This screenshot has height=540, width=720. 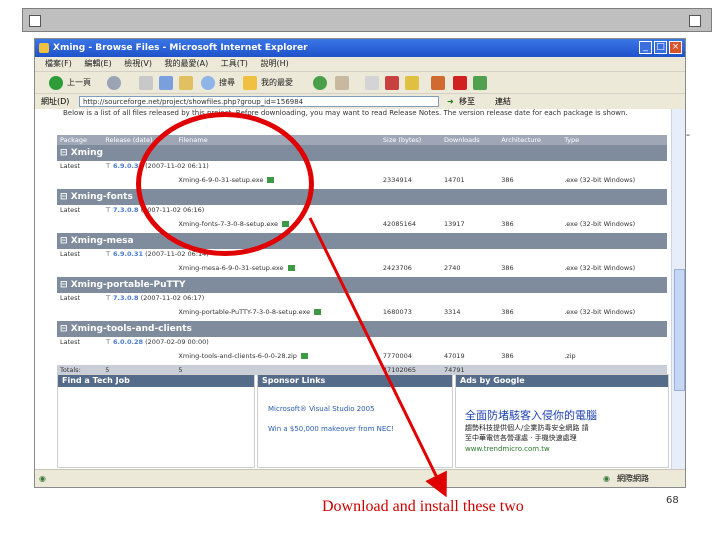 What do you see at coordinates (377, 357) in the screenshot?
I see `annotation-arrow` at bounding box center [377, 357].